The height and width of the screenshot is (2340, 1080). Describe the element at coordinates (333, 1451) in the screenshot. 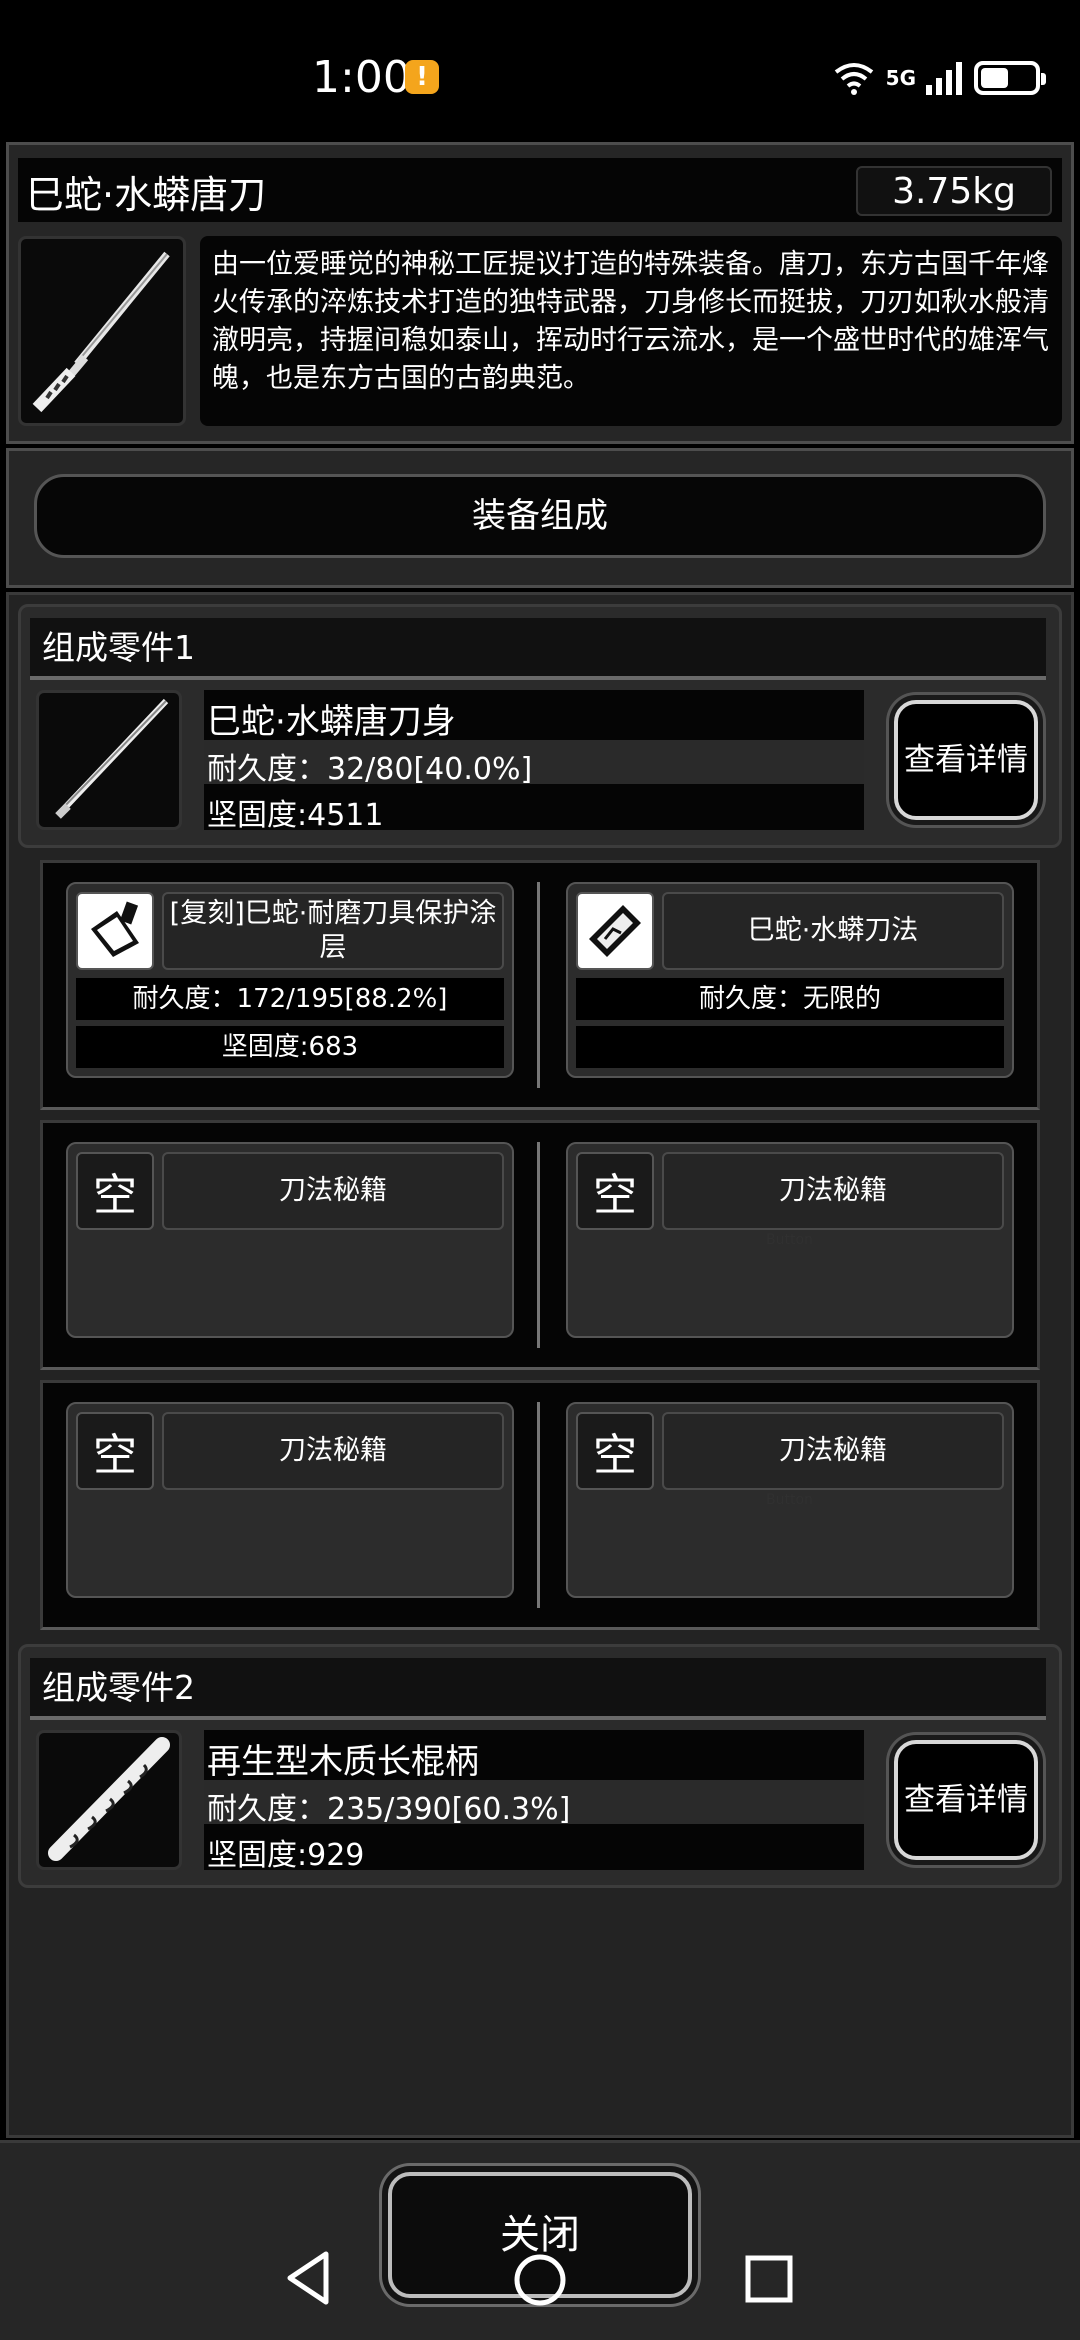

I see `slot-5-name: 刀法秘籍` at that location.